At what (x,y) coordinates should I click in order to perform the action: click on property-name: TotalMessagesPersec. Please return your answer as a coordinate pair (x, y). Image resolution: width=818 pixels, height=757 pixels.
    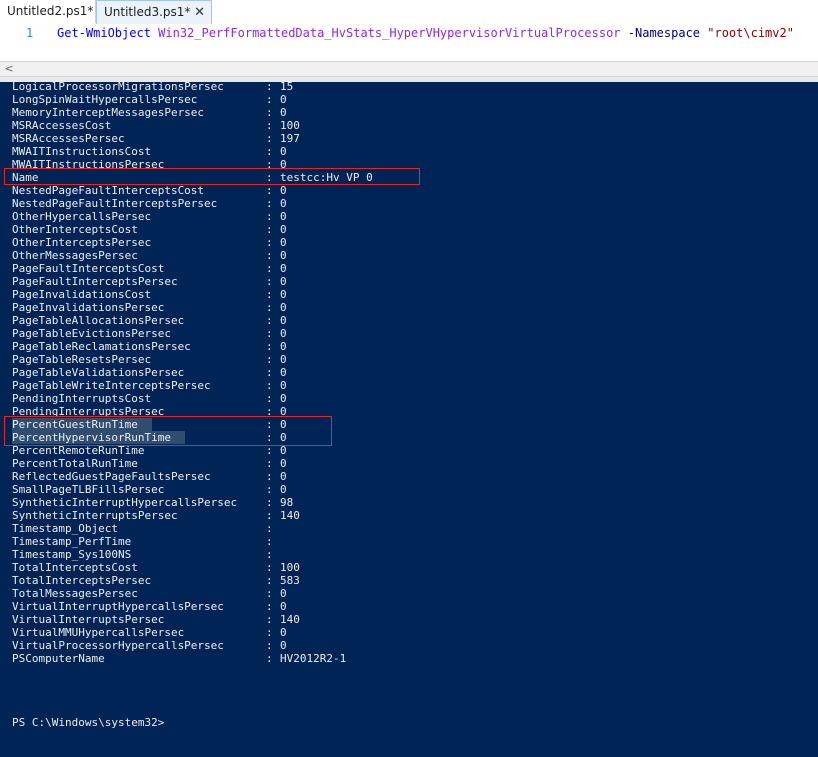
    Looking at the image, I should click on (75, 593).